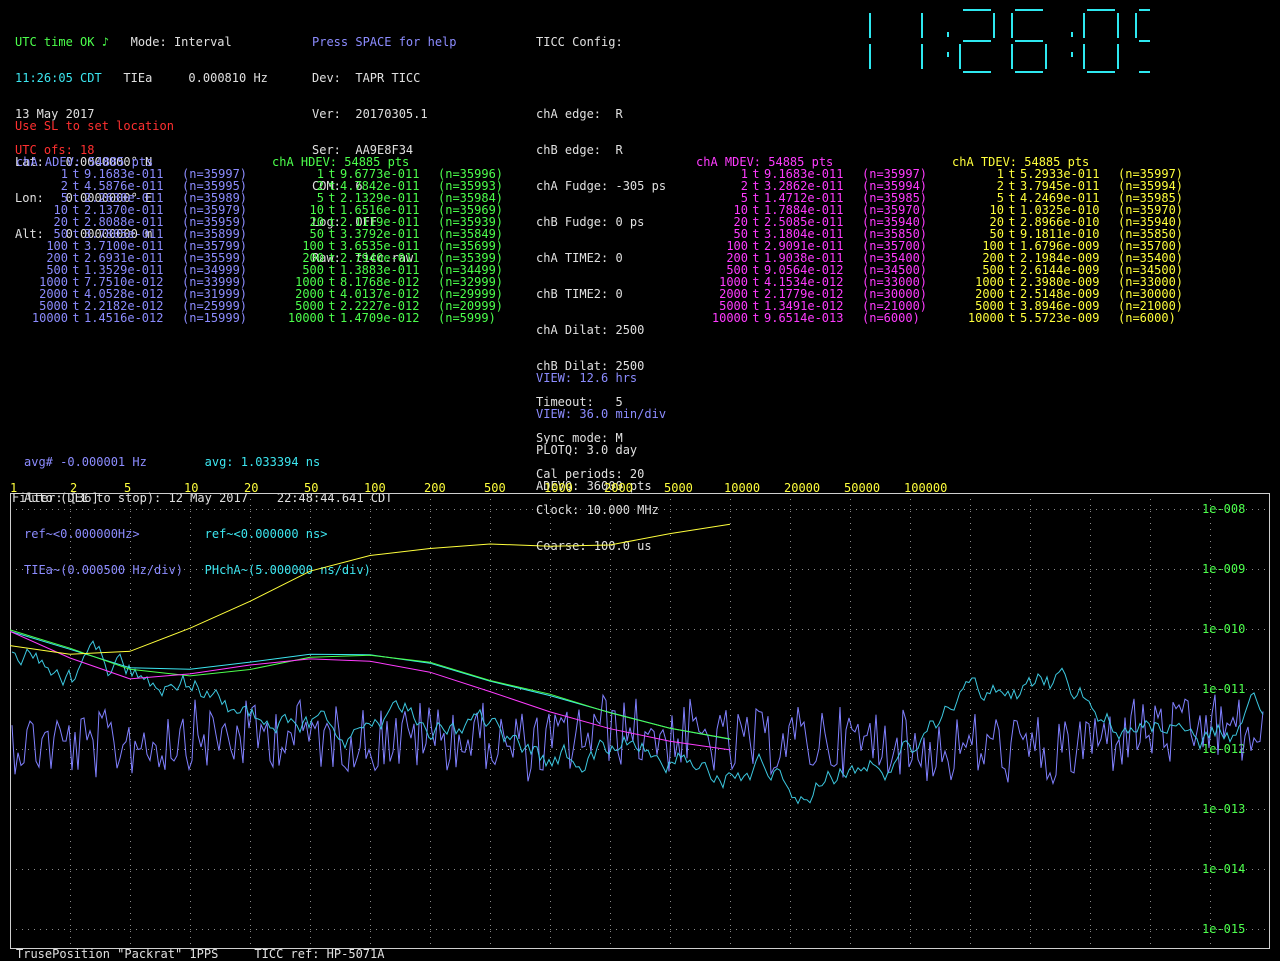  What do you see at coordinates (370, 684) in the screenshot?
I see `hdev-curve` at bounding box center [370, 684].